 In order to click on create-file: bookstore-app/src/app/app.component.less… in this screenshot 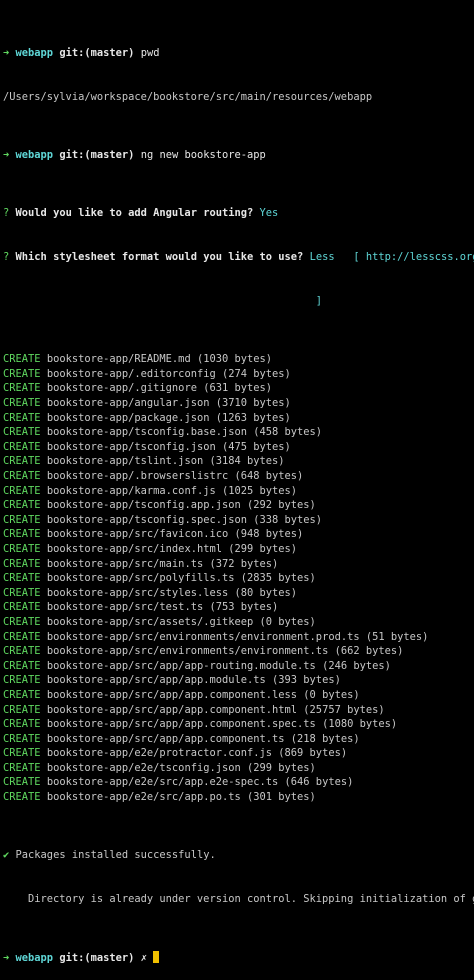, I will do `click(203, 694)`.